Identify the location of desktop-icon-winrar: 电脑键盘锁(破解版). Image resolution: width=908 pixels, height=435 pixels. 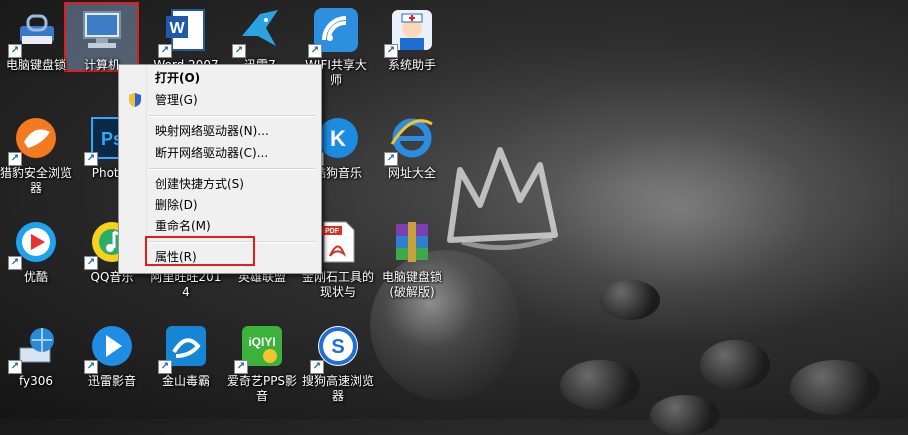
(412, 256).